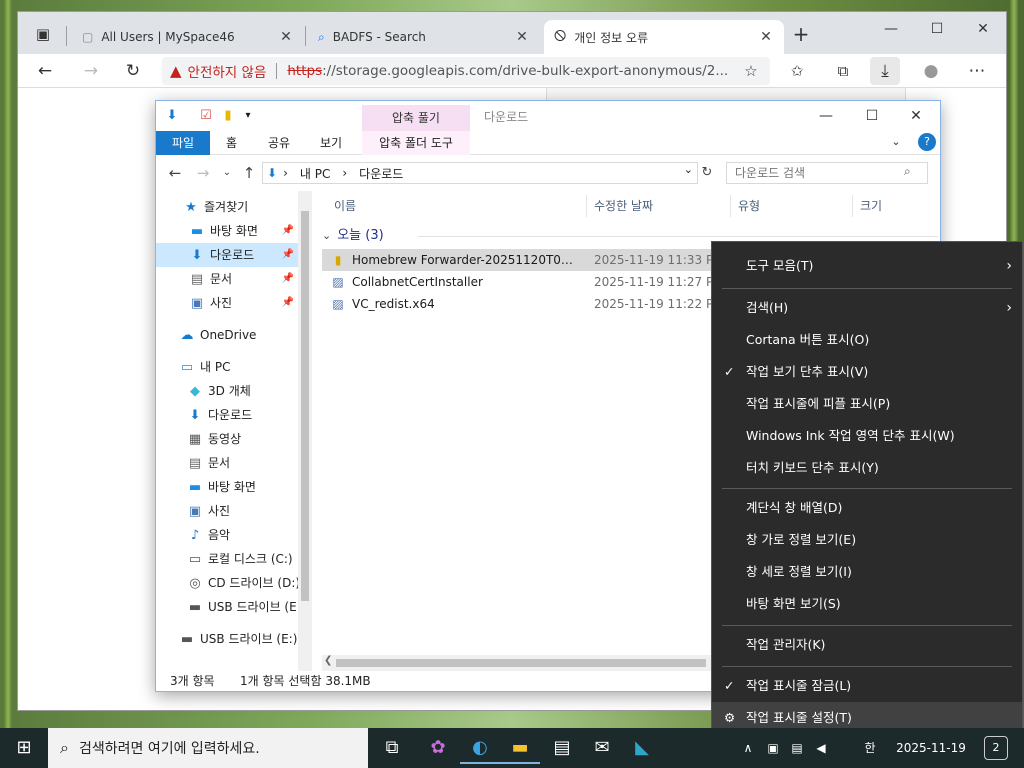 This screenshot has height=768, width=1024. Describe the element at coordinates (867, 508) in the screenshot. I see `menu-item-cascade: 계단식 창 배열(D)` at that location.